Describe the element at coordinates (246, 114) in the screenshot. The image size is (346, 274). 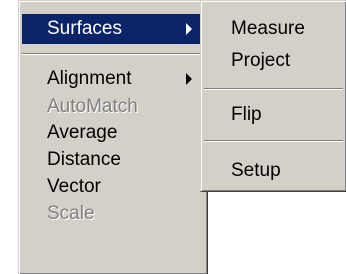
I see `menu-item-label: Flip` at that location.